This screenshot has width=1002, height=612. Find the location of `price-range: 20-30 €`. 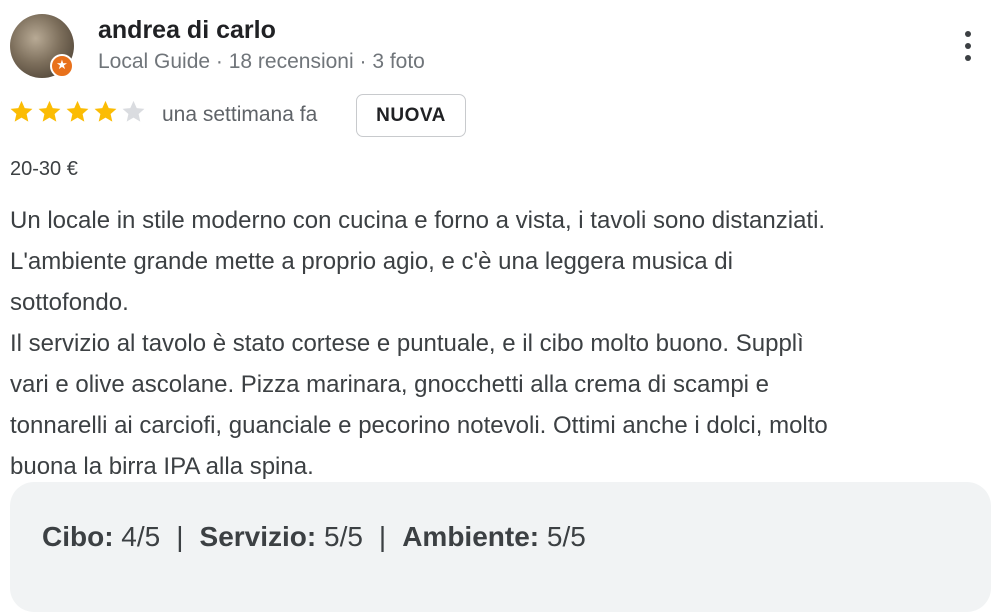

price-range: 20-30 € is located at coordinates (44, 169).